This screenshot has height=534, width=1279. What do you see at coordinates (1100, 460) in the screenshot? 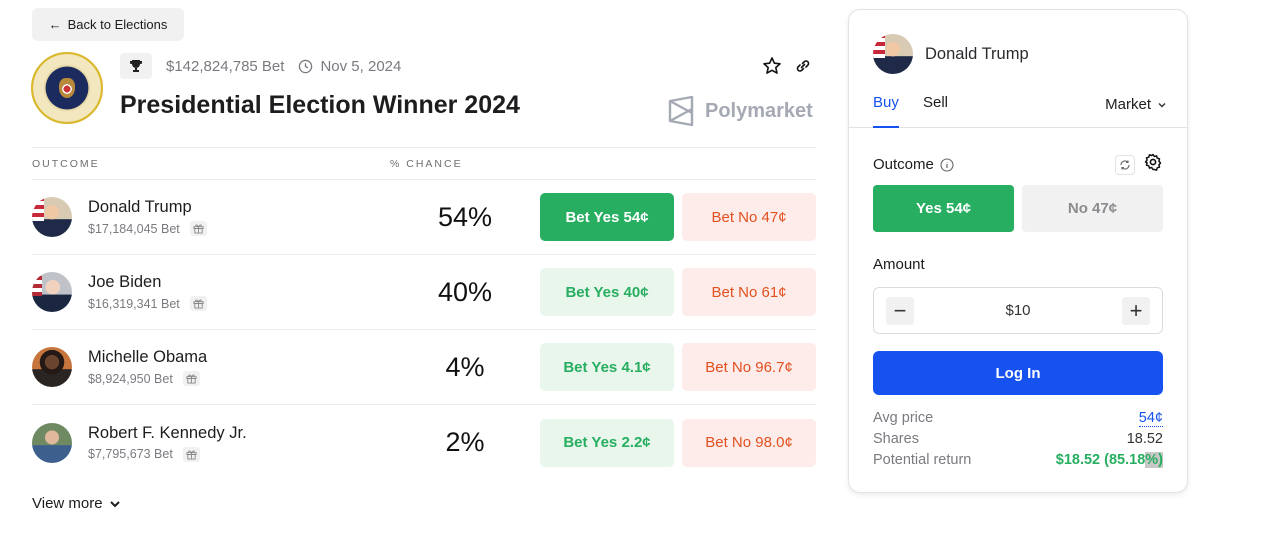
I see `return-main: $18.52 (85.18` at bounding box center [1100, 460].